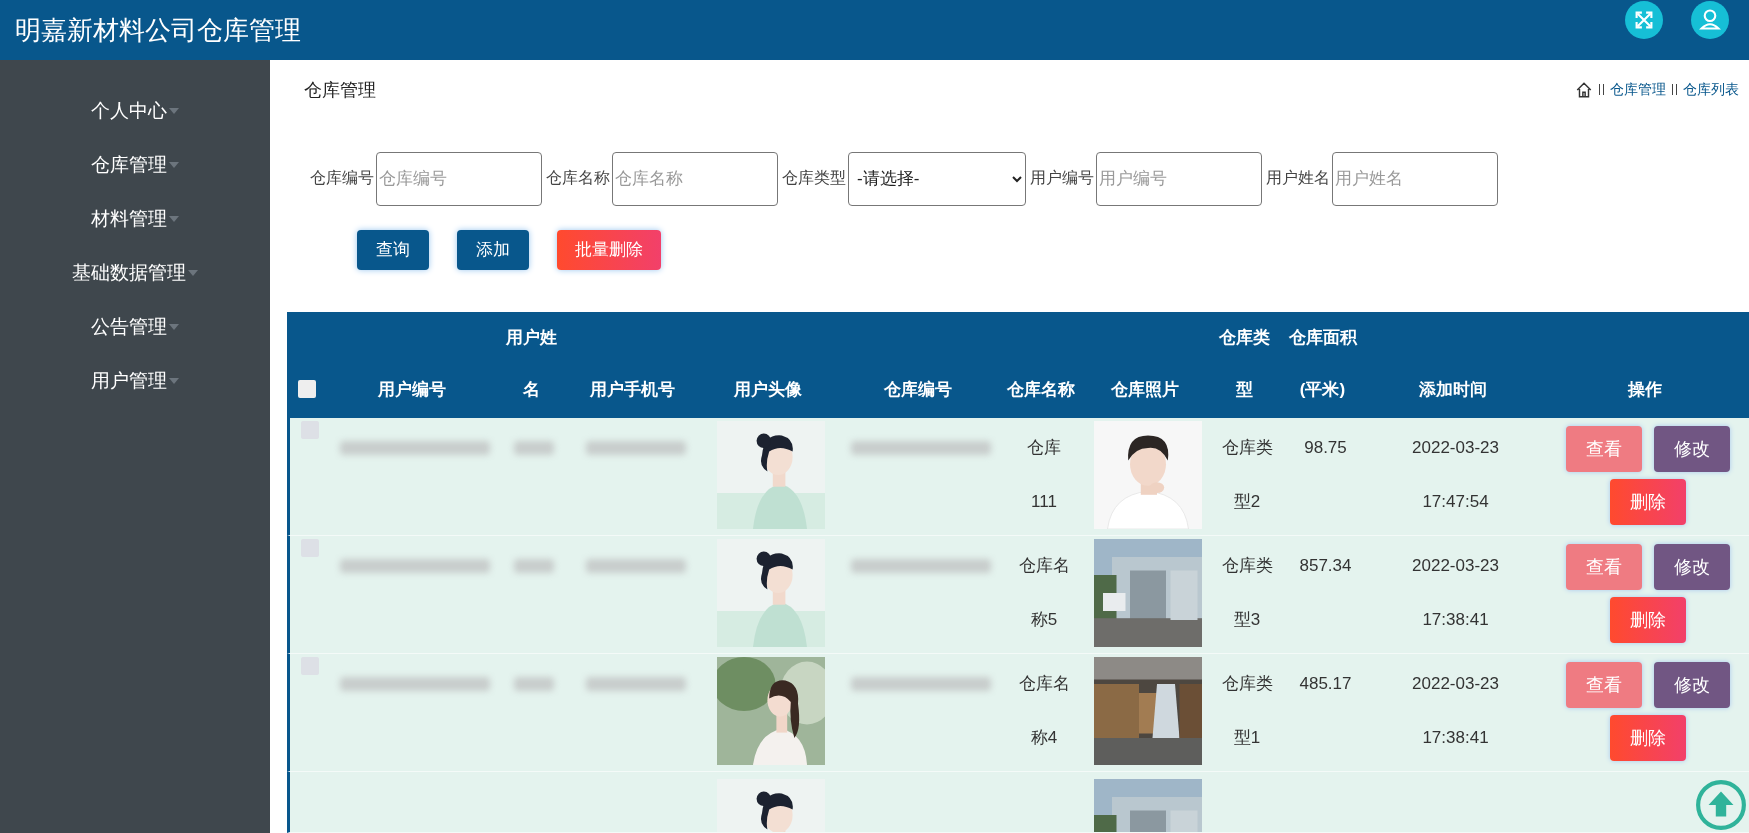 The width and height of the screenshot is (1749, 833). What do you see at coordinates (135, 219) in the screenshot?
I see `menu-item: 材料管理` at bounding box center [135, 219].